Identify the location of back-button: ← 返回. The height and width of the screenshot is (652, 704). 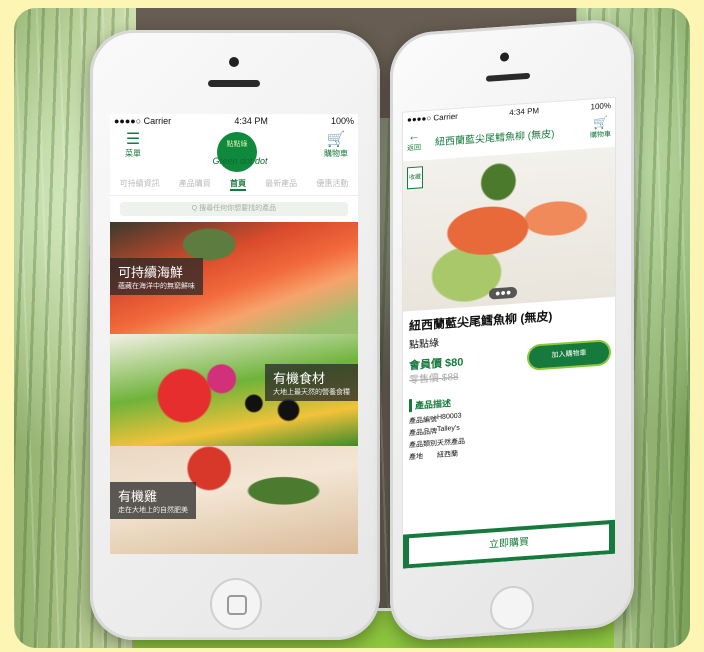
(414, 140).